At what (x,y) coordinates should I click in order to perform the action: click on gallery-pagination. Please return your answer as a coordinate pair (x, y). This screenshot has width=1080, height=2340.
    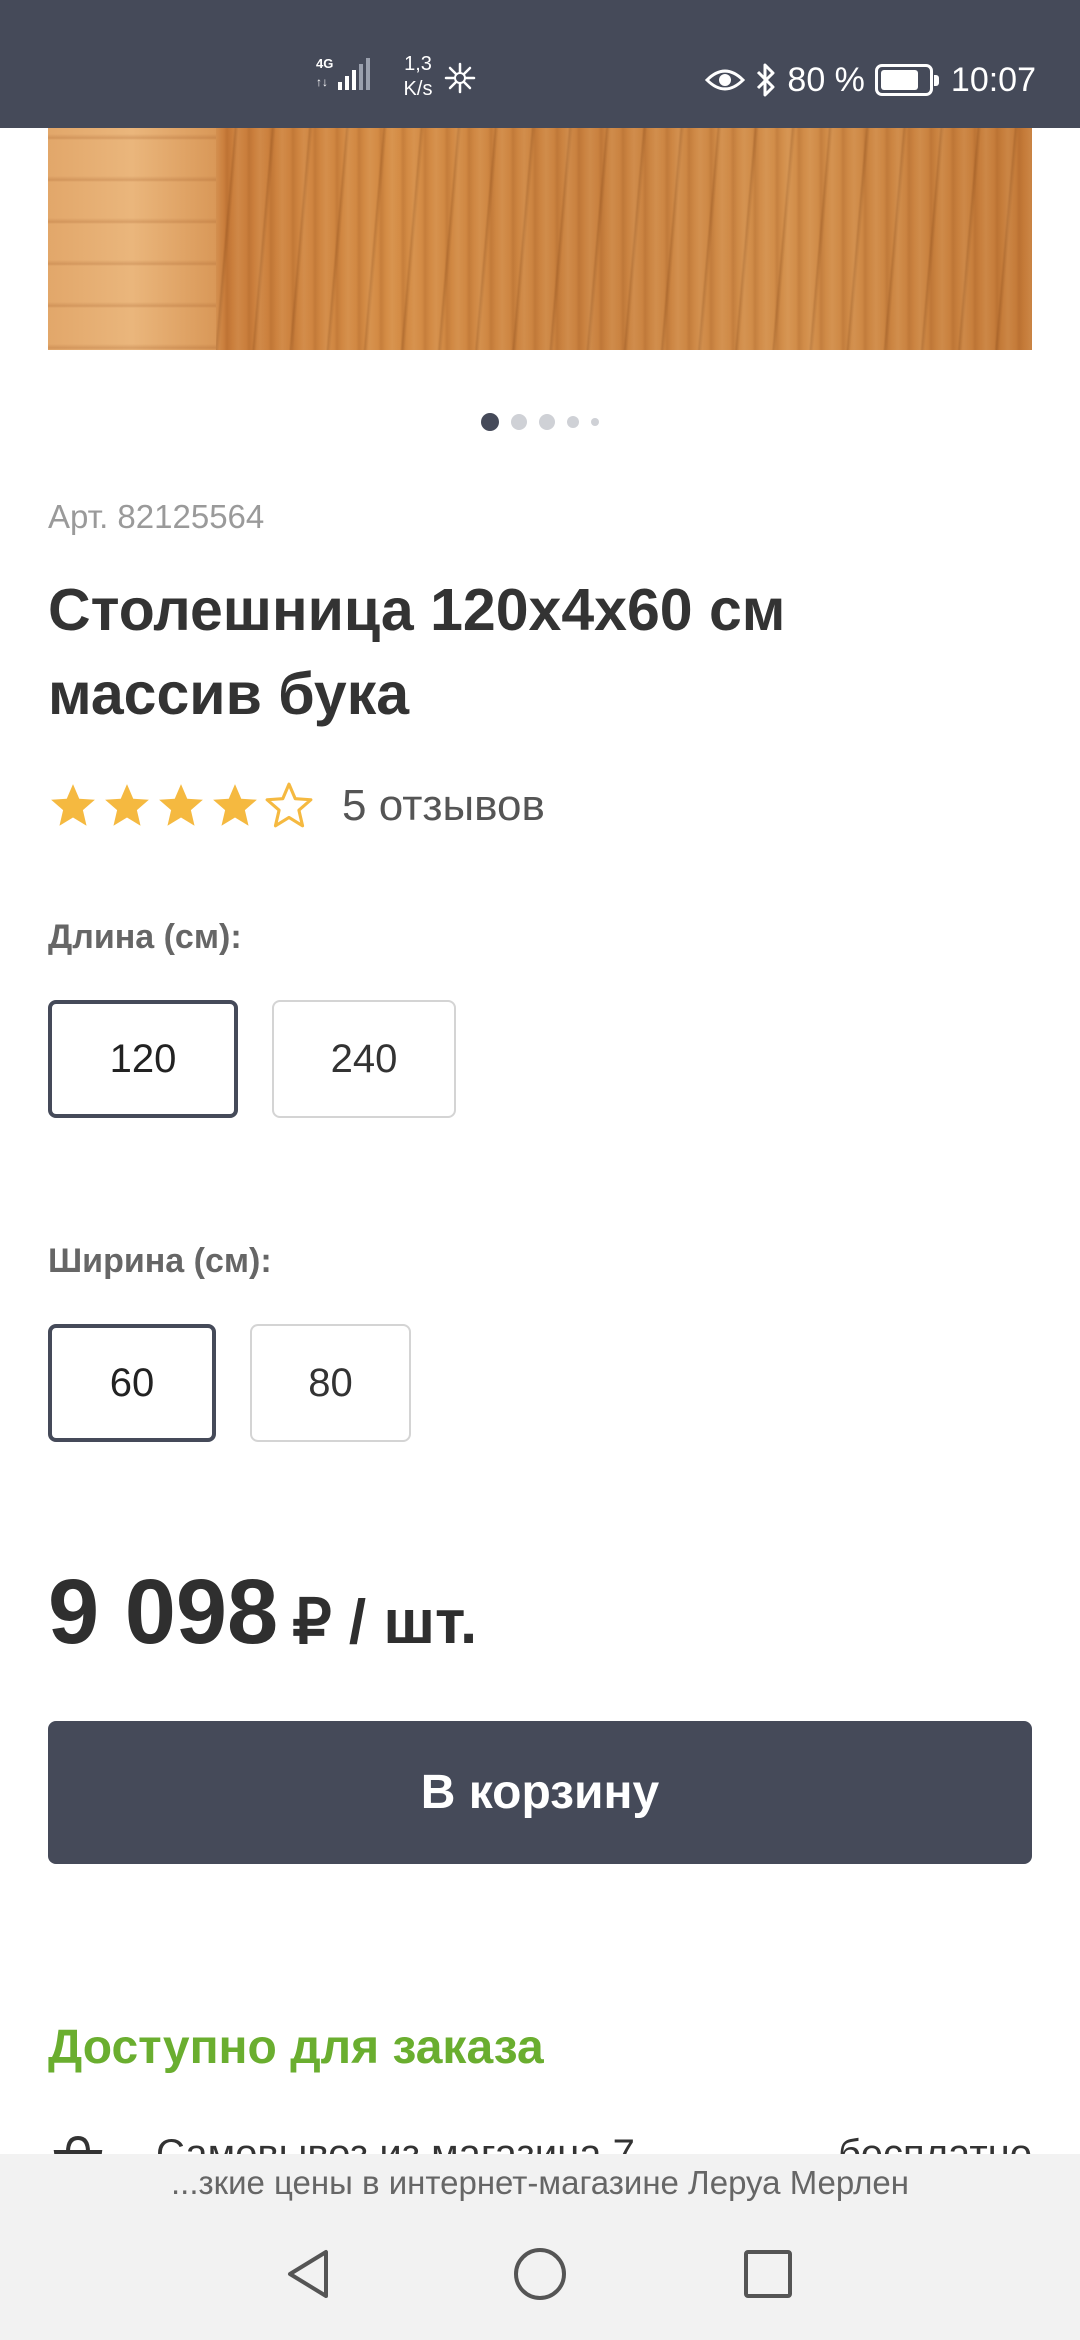
    Looking at the image, I should click on (540, 422).